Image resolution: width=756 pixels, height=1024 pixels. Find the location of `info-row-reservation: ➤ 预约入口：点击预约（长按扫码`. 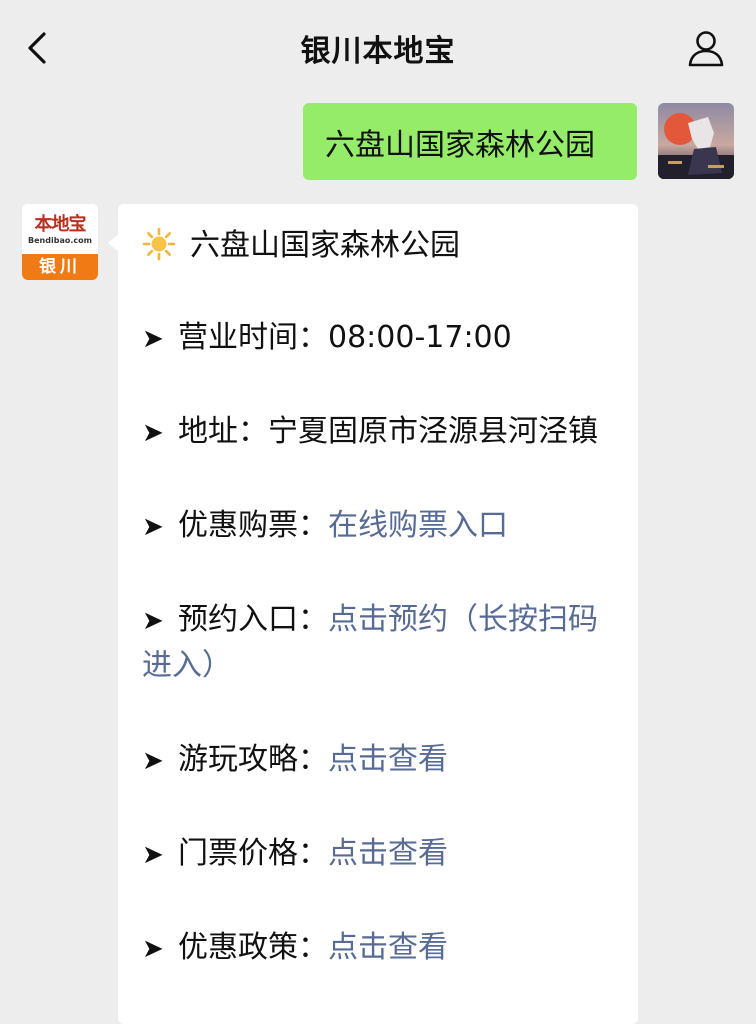

info-row-reservation: ➤ 预约入口：点击预约（长按扫码 is located at coordinates (382, 620).